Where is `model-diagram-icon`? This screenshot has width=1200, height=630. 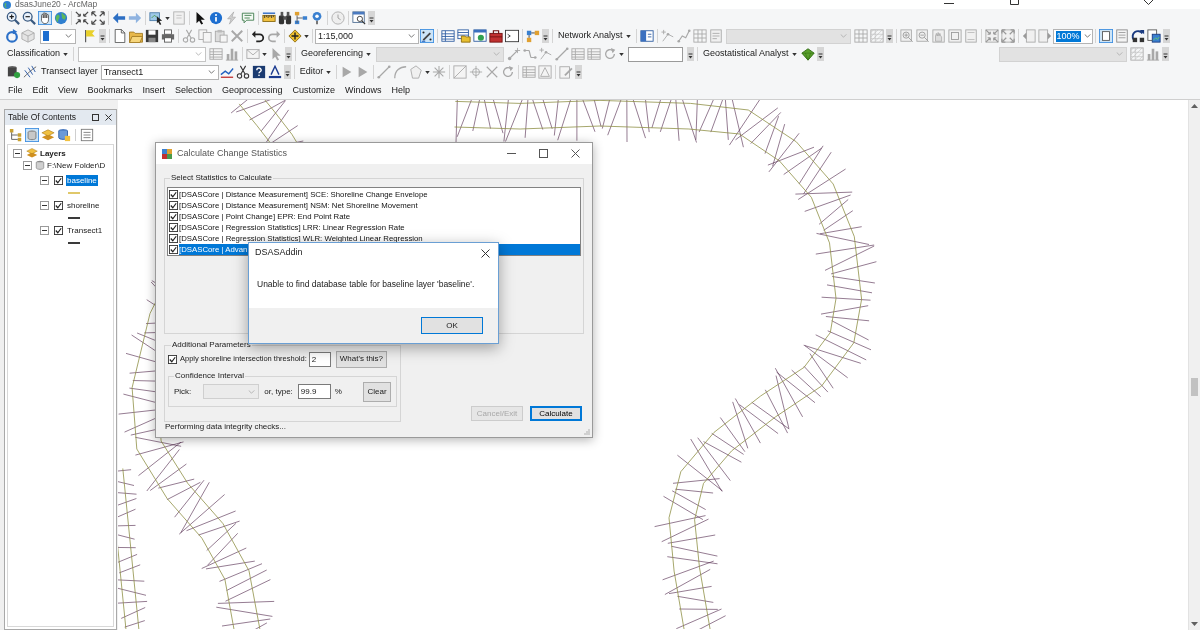 model-diagram-icon is located at coordinates (533, 36).